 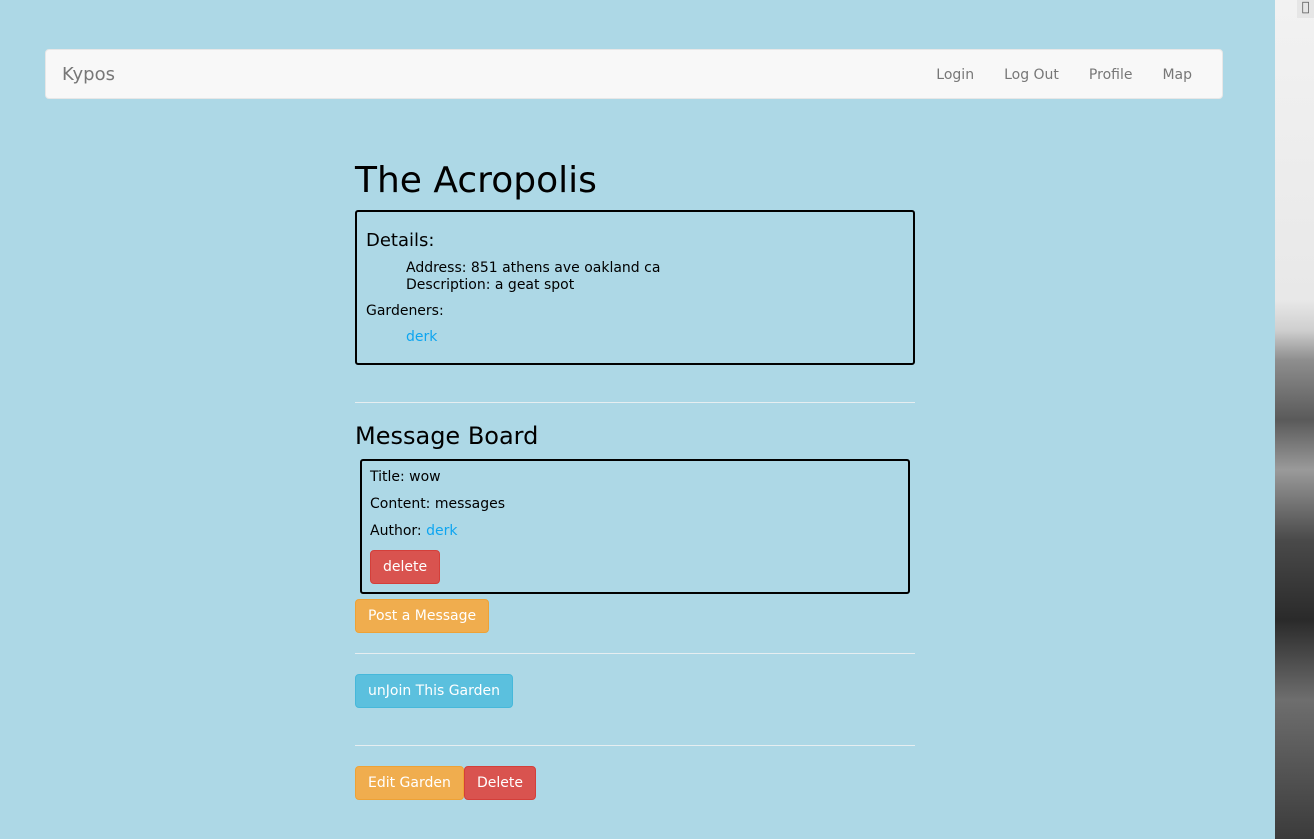 What do you see at coordinates (441, 531) in the screenshot?
I see `message-author-link: derk` at bounding box center [441, 531].